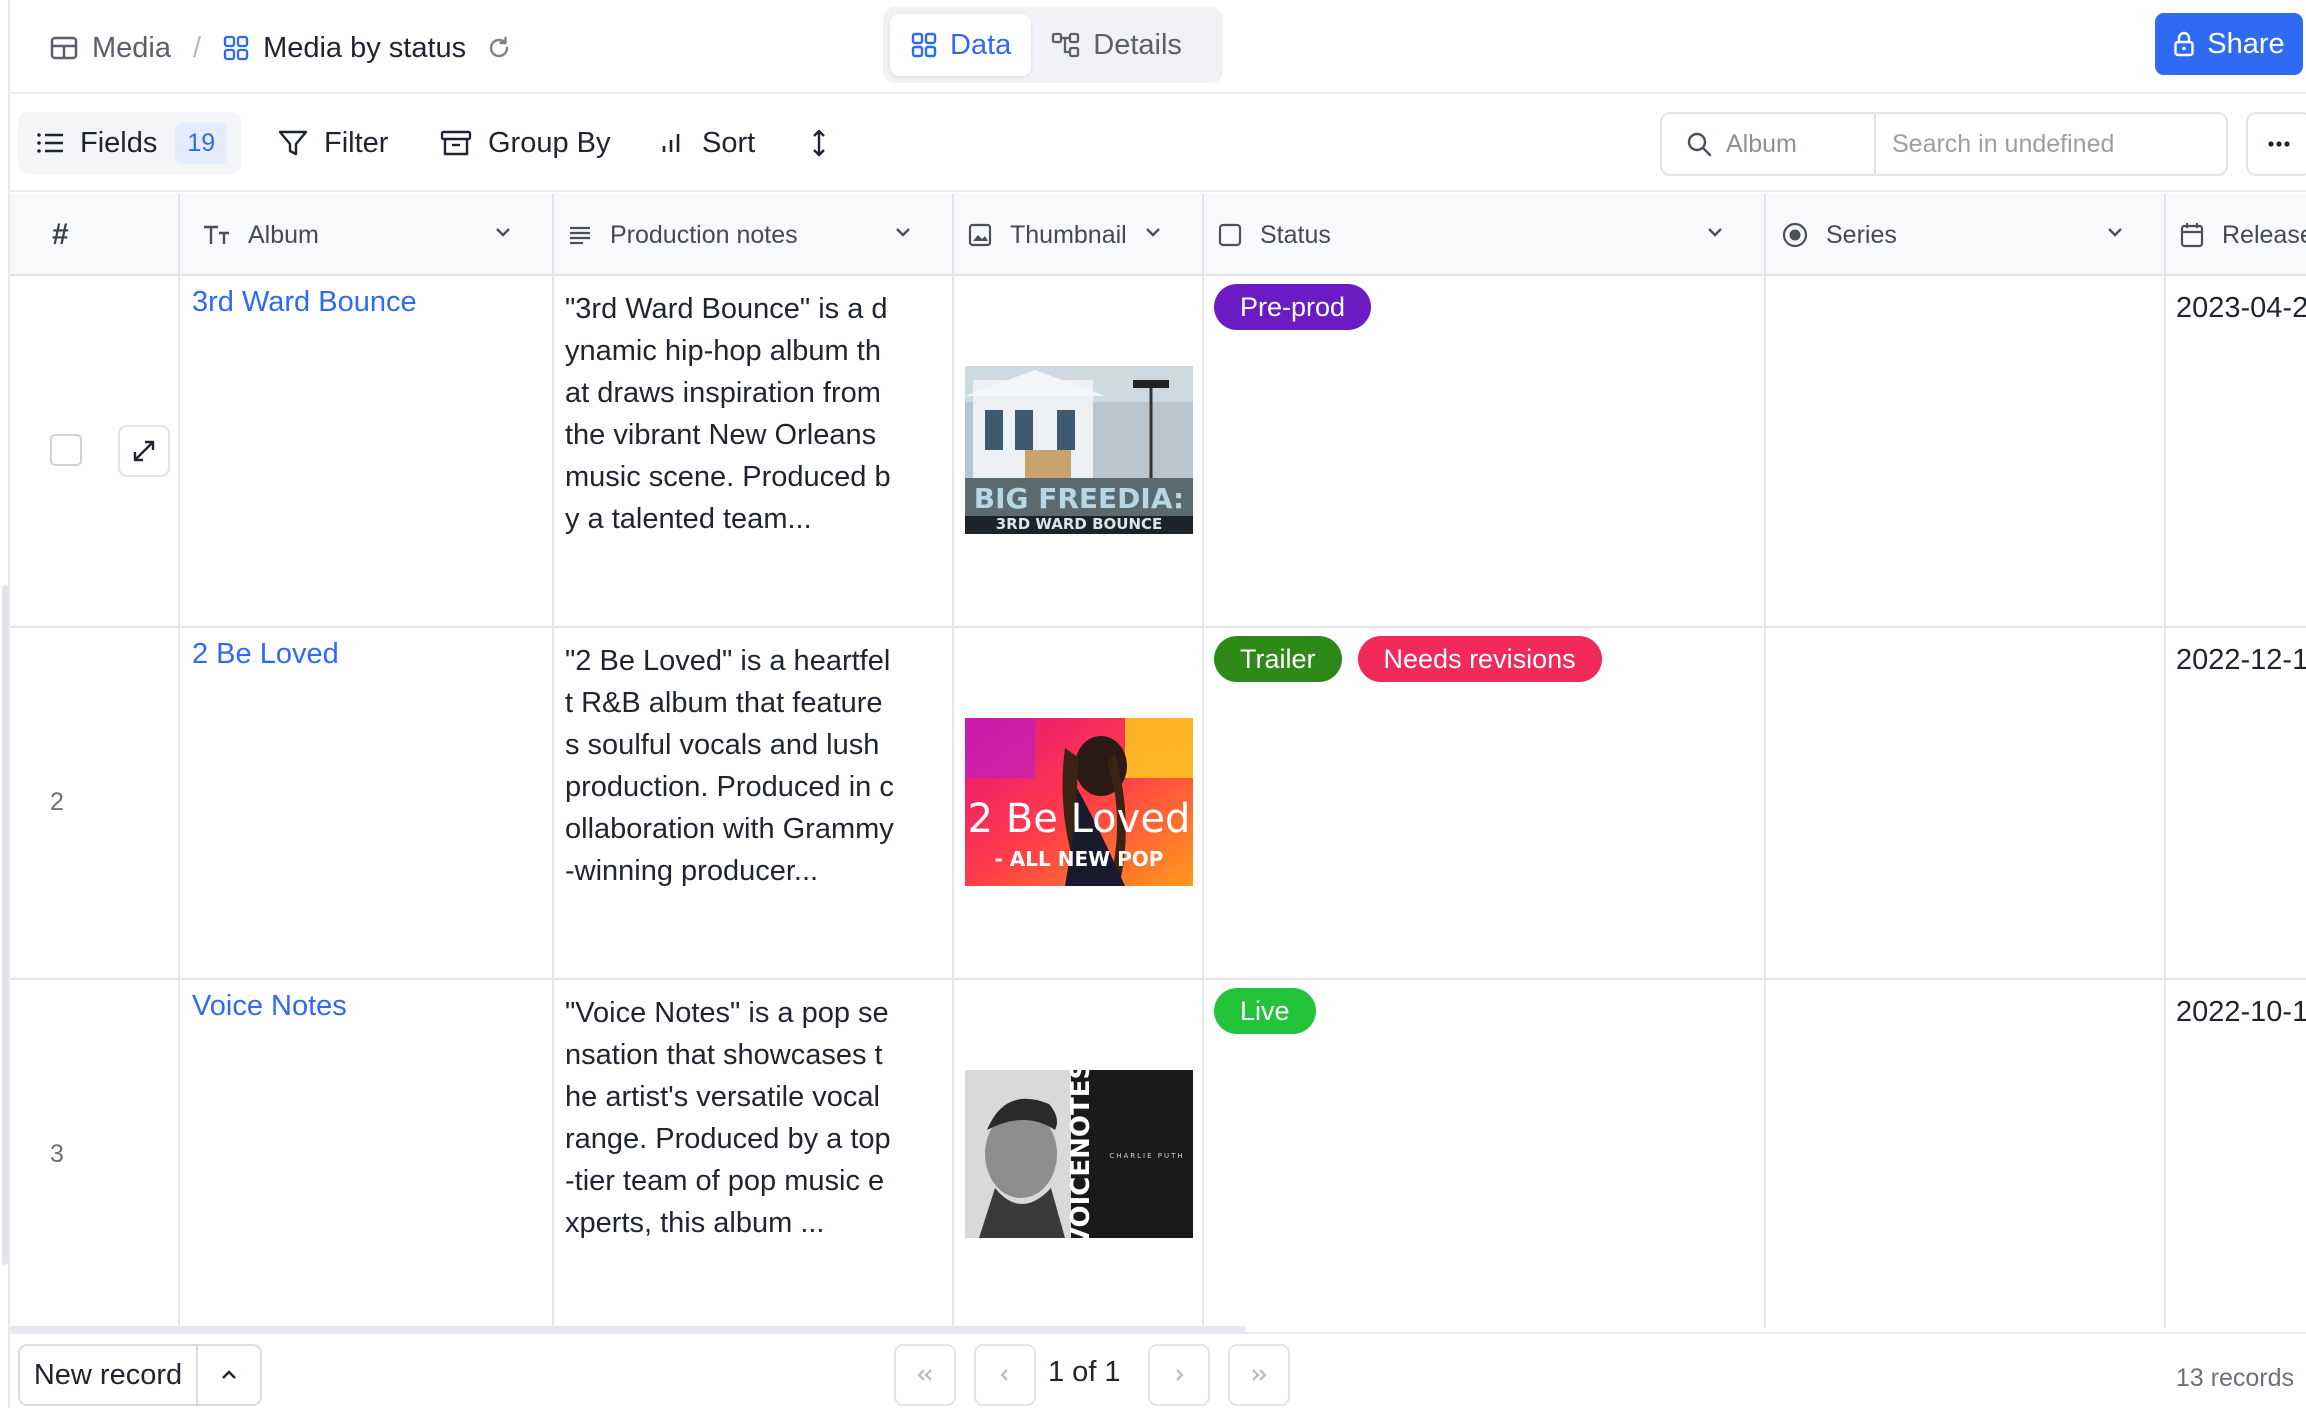 This screenshot has height=1408, width=2306. Describe the element at coordinates (1479, 659) in the screenshot. I see `status-badge: Needs revisions` at that location.